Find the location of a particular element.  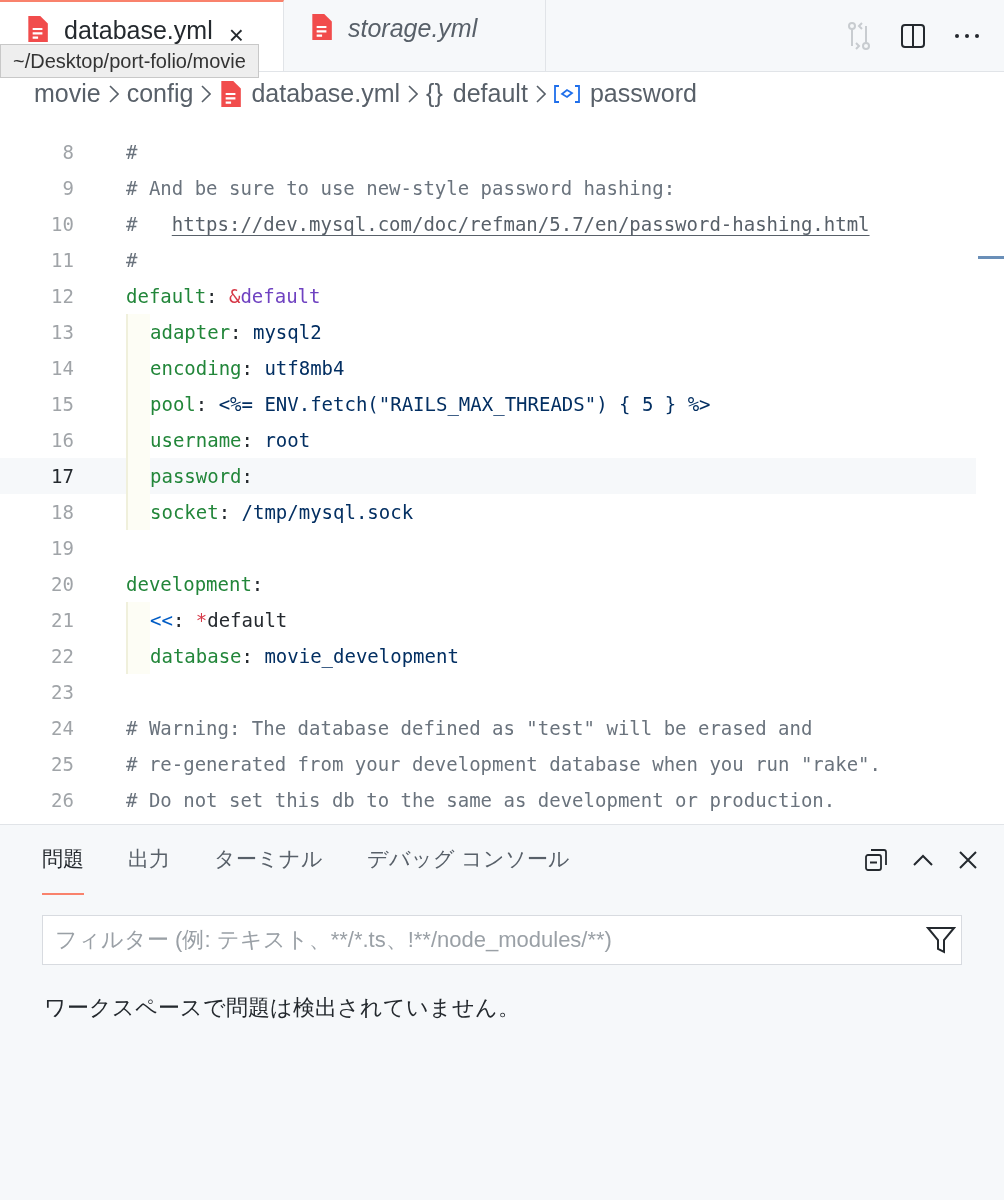

line-number: 20 is located at coordinates (62, 584).